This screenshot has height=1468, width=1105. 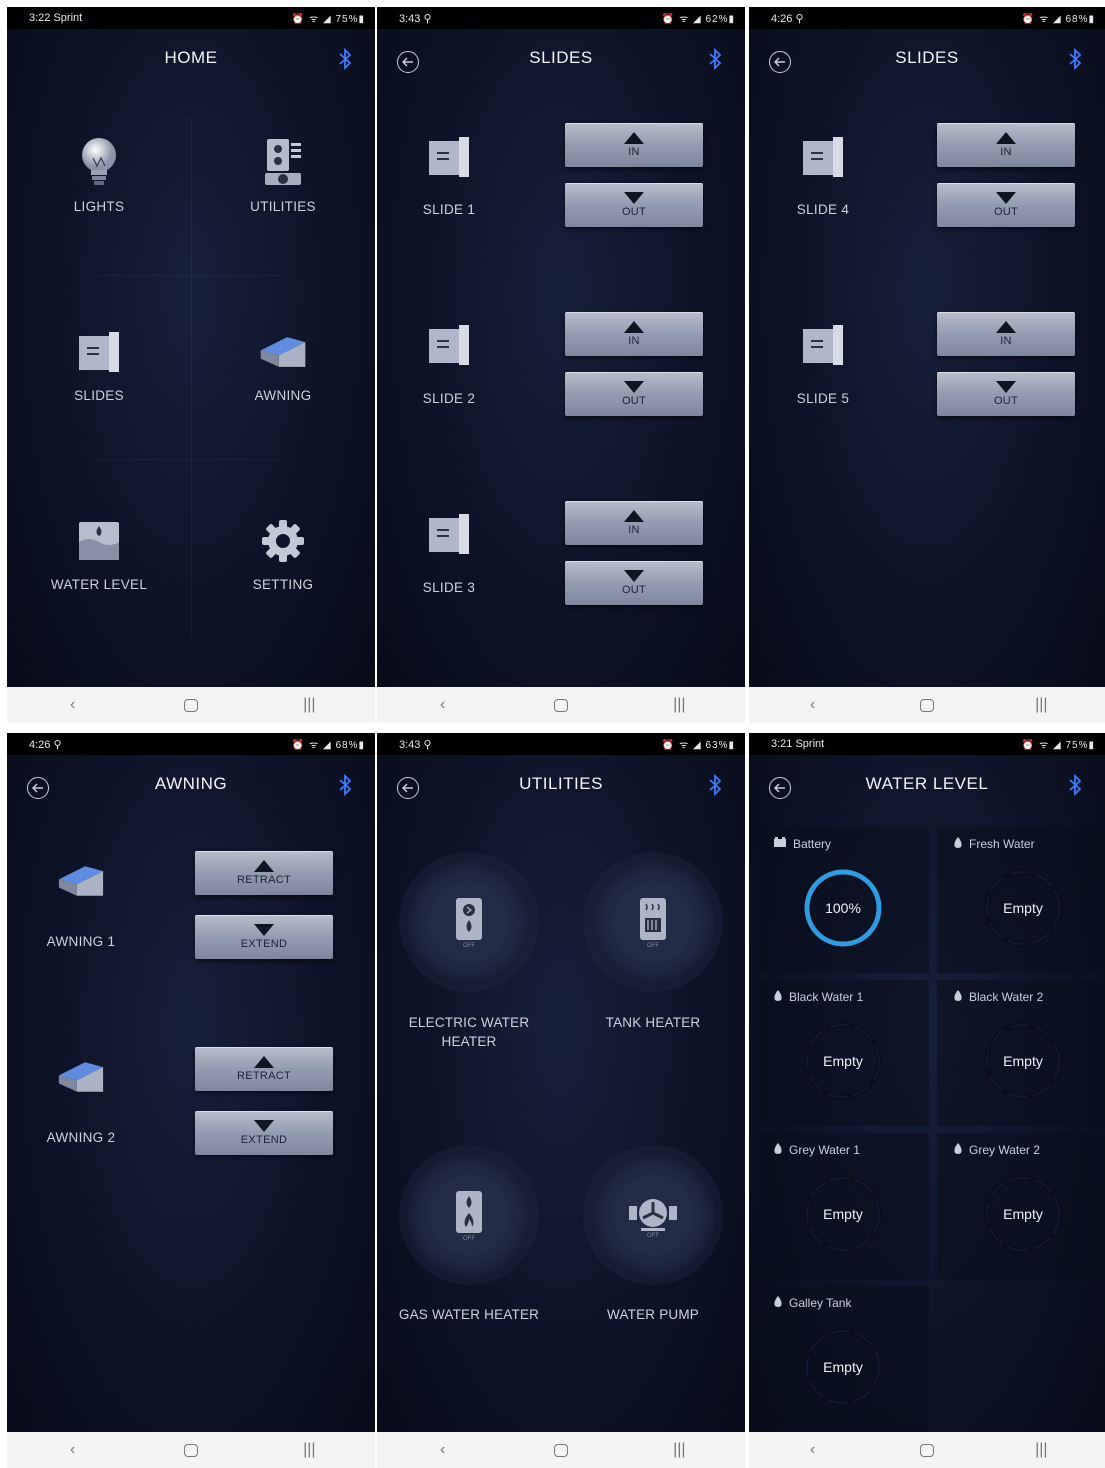 What do you see at coordinates (283, 559) in the screenshot?
I see `home-item-setting: SETTING` at bounding box center [283, 559].